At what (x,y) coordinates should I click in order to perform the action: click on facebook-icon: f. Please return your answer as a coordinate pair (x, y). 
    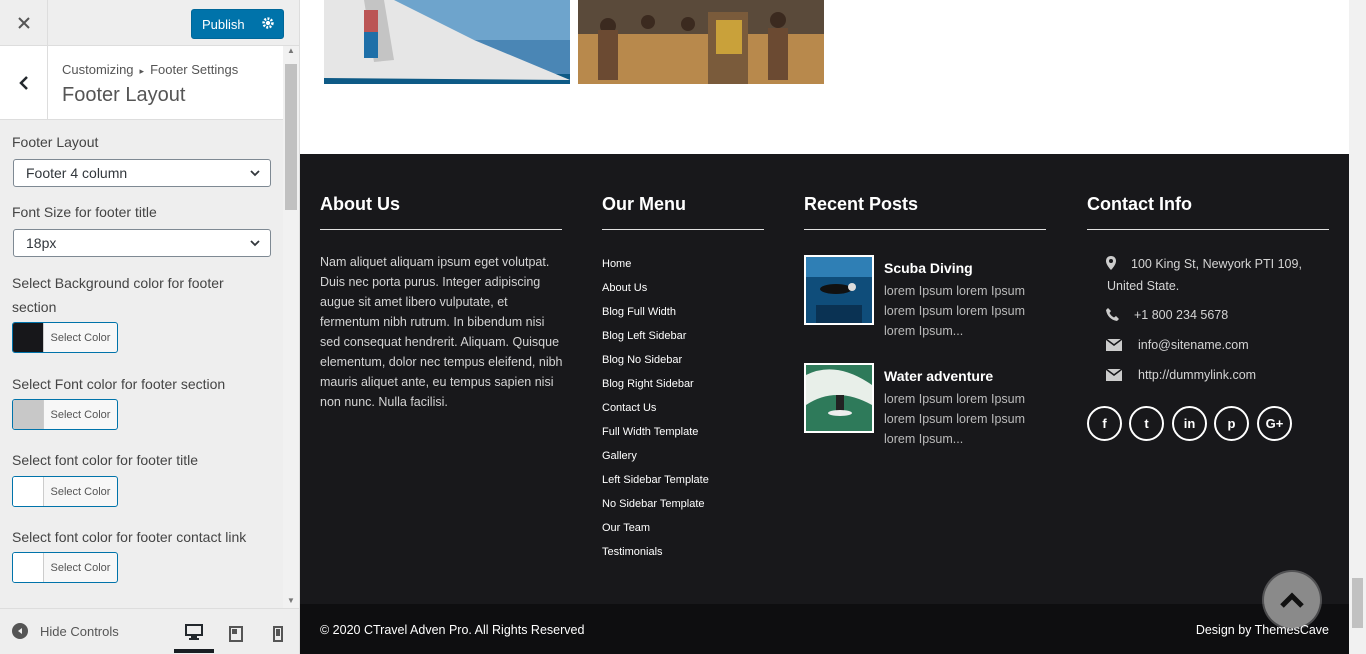
    Looking at the image, I should click on (1104, 423).